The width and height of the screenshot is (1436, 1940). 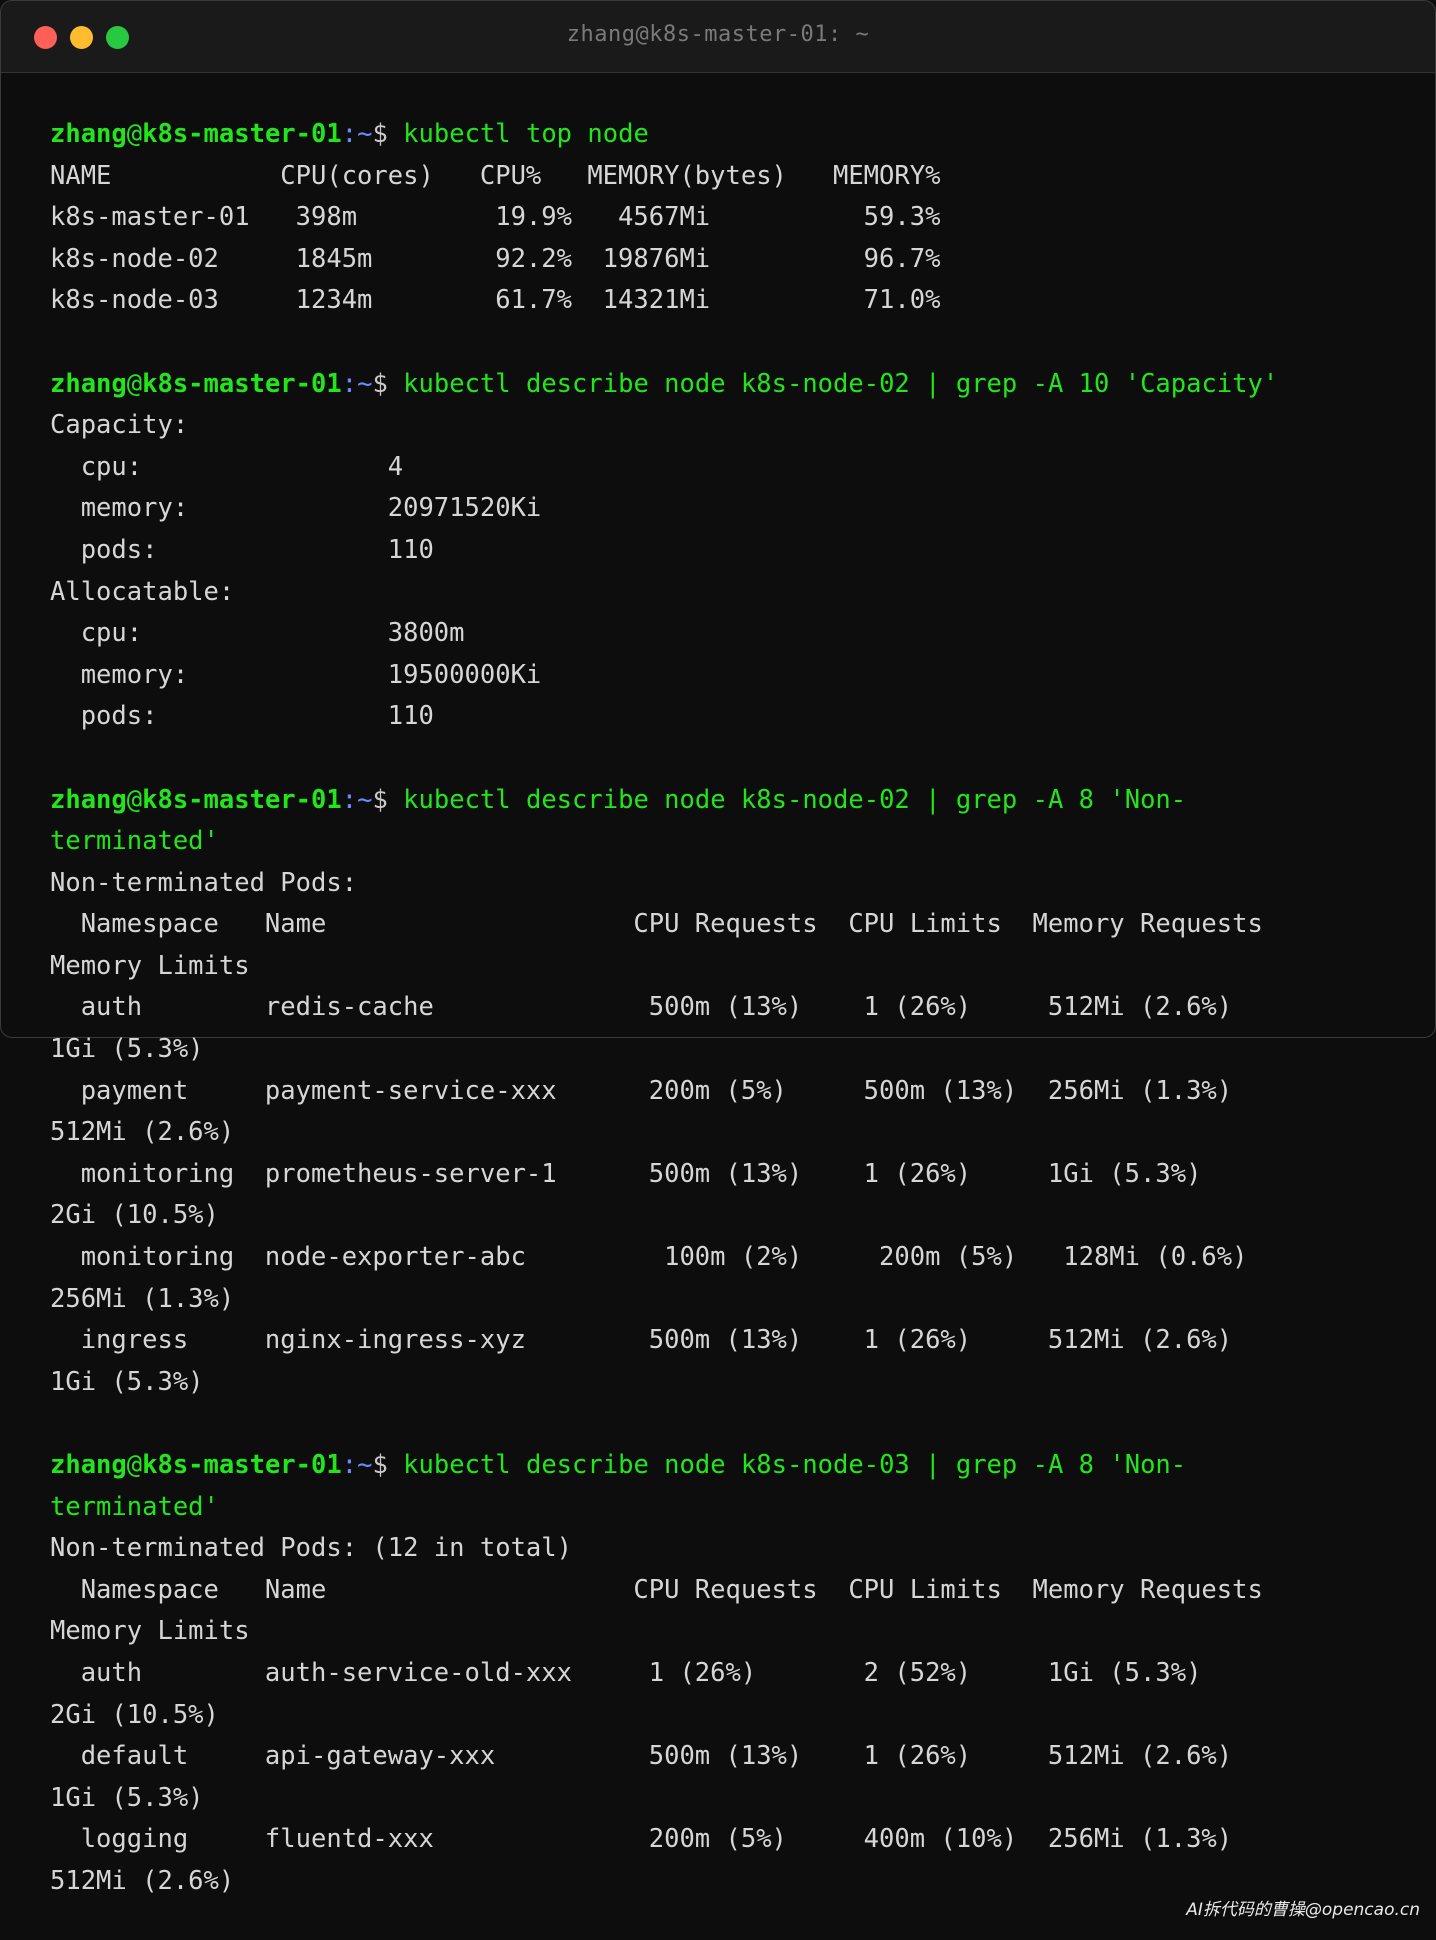 What do you see at coordinates (495, 258) in the screenshot?
I see `output-line: k8s-node-02 1845m 92.2% 19876Mi 96.7%` at bounding box center [495, 258].